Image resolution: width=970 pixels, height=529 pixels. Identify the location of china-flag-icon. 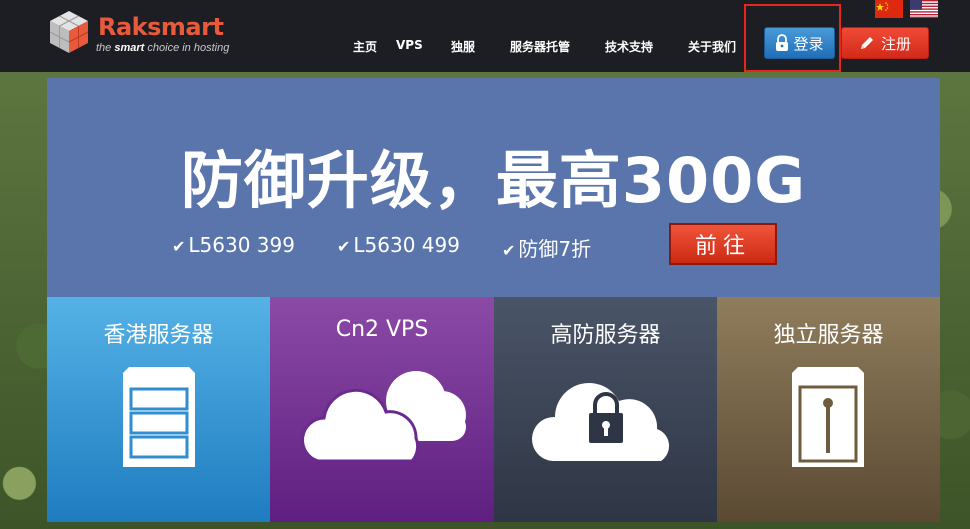
(889, 9).